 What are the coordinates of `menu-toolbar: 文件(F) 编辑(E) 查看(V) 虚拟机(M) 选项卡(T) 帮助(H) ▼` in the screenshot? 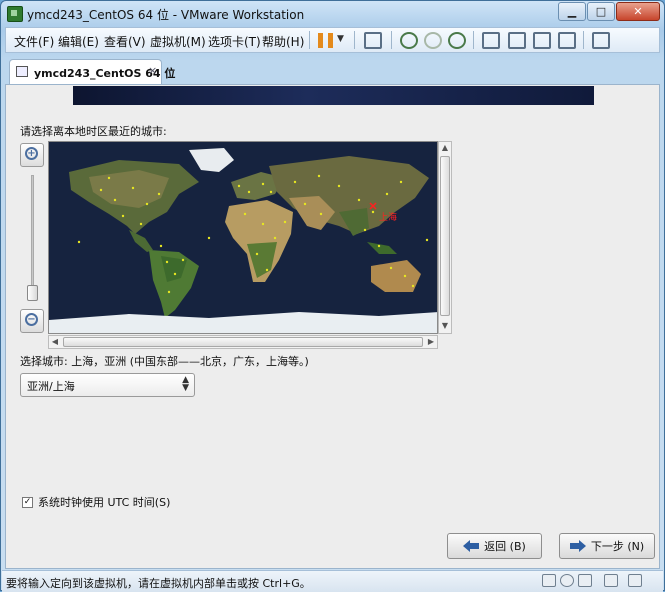 It's located at (332, 40).